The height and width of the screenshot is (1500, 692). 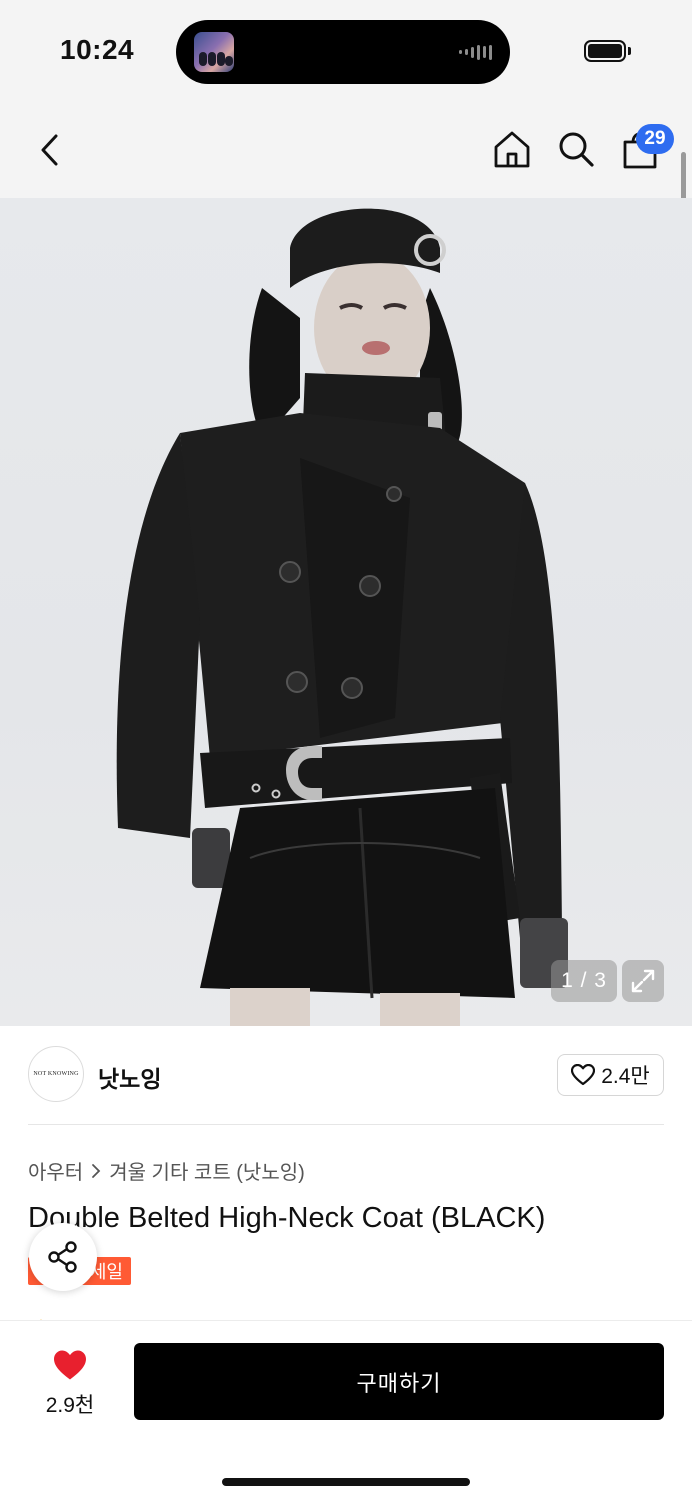 I want to click on home-indicator, so click(x=346, y=1482).